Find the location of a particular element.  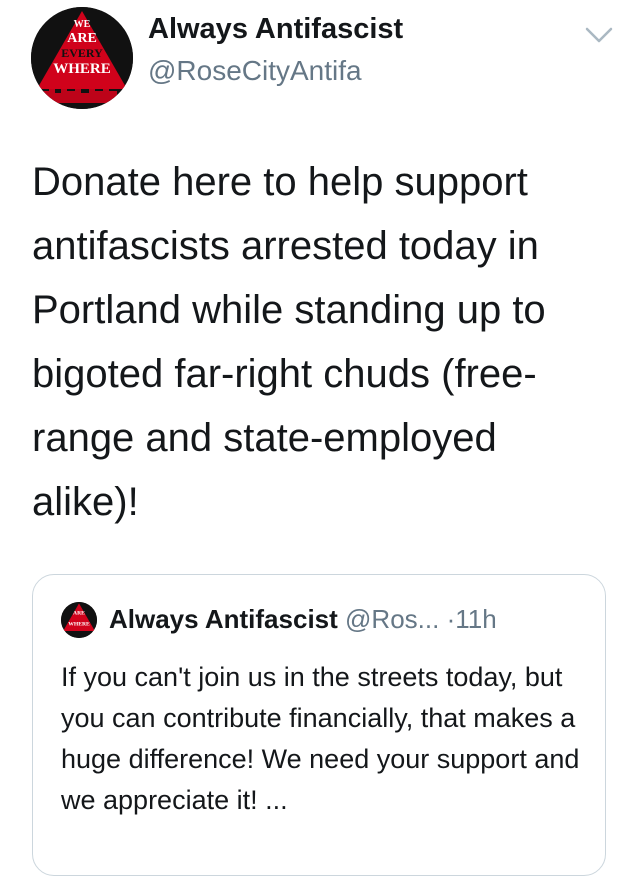

quoted-timestamp: 11h is located at coordinates (476, 619).